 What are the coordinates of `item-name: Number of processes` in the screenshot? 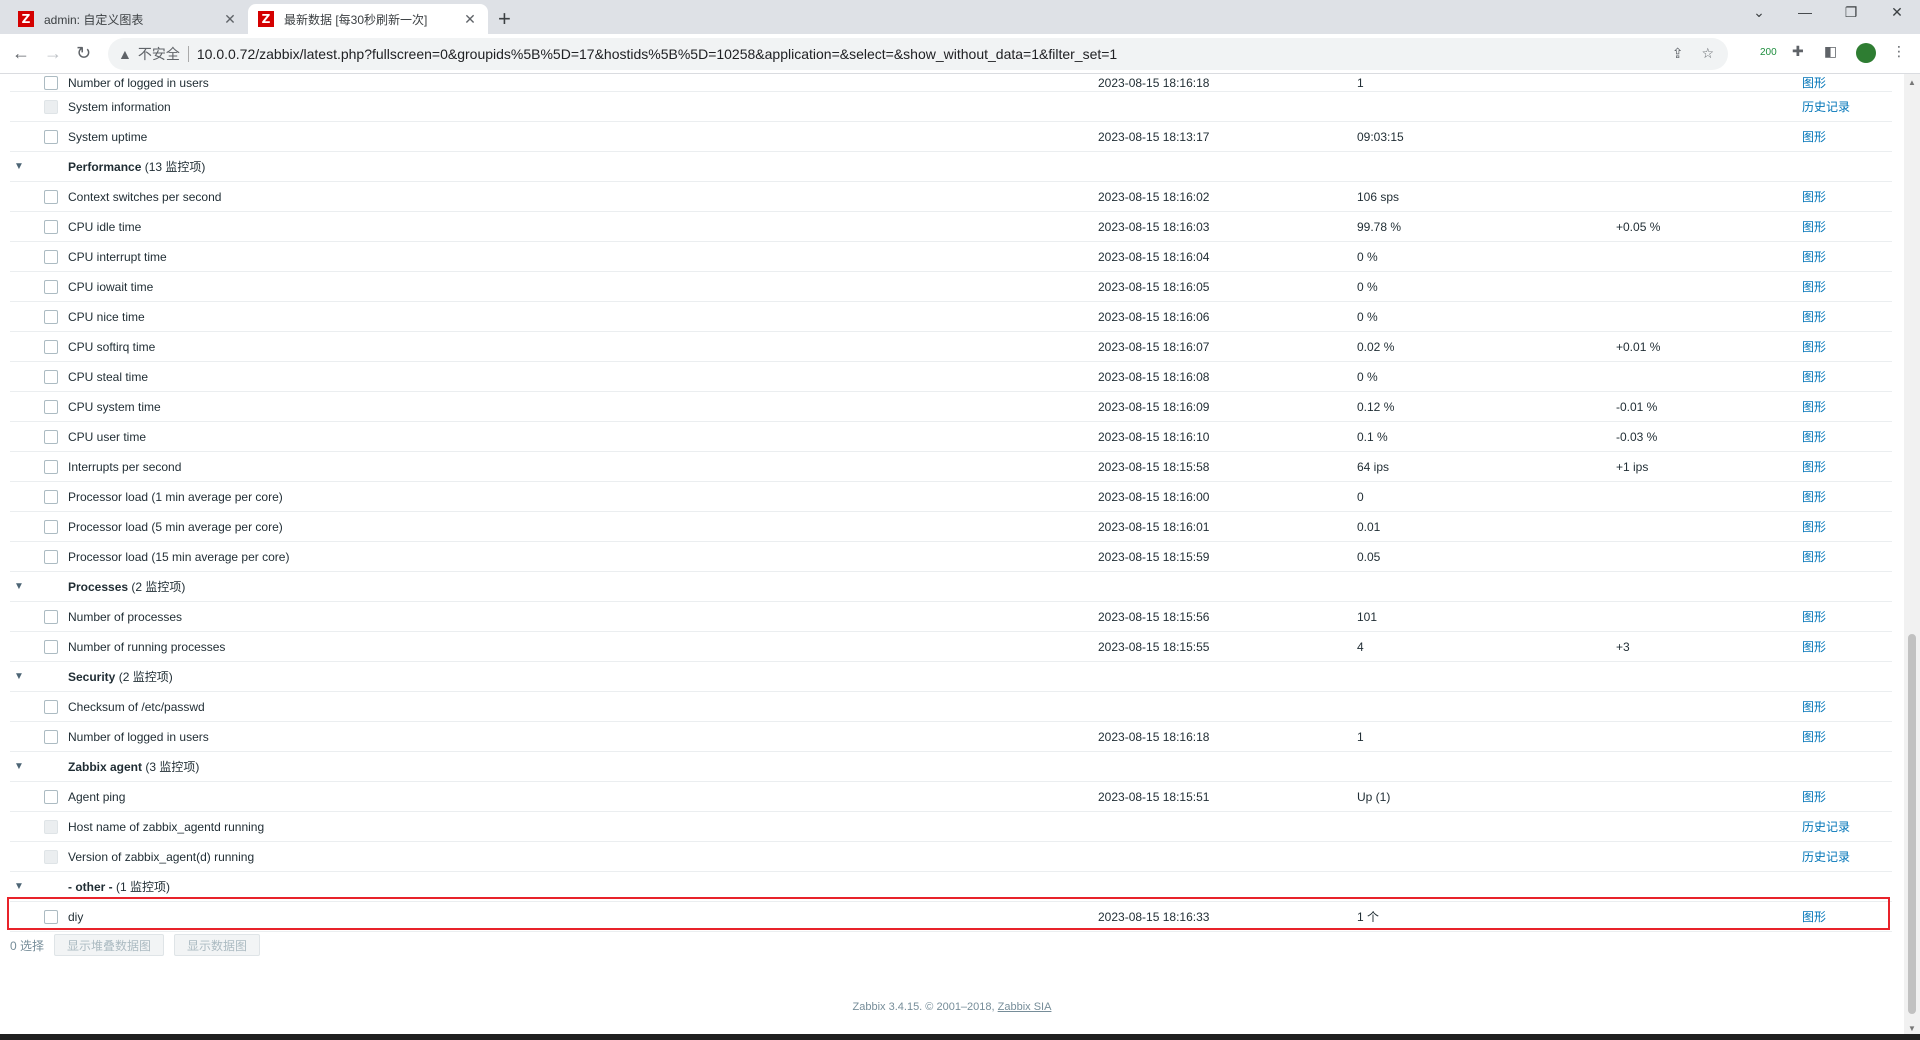 It's located at (583, 616).